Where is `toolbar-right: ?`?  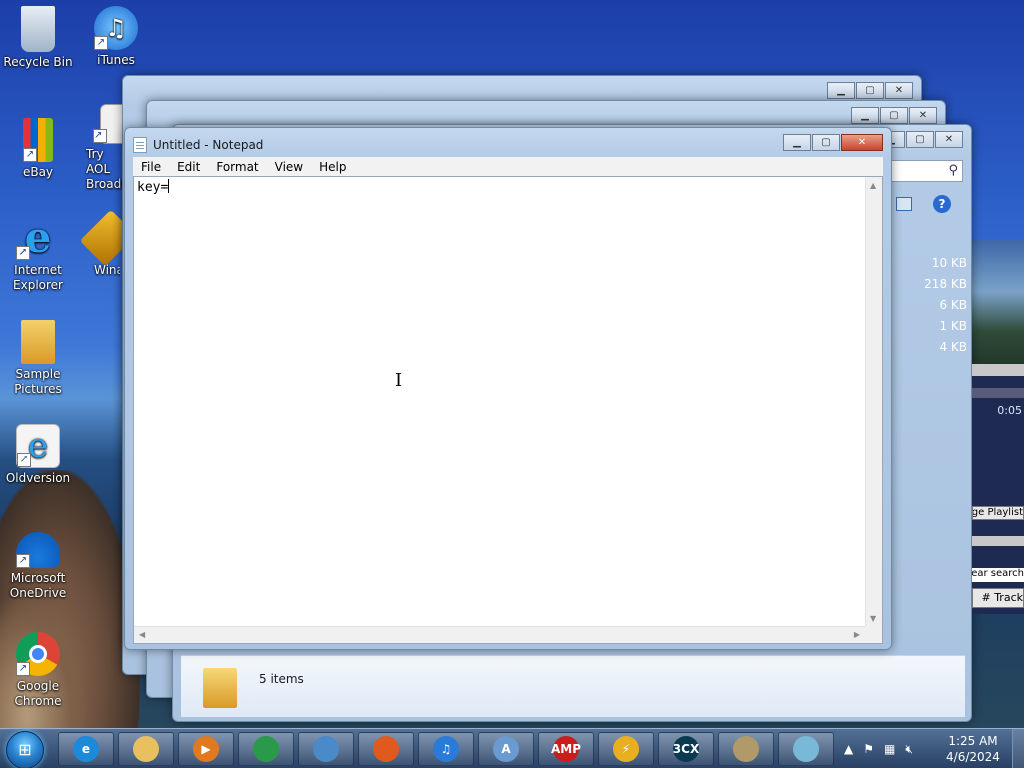
toolbar-right: ? is located at coordinates (931, 205).